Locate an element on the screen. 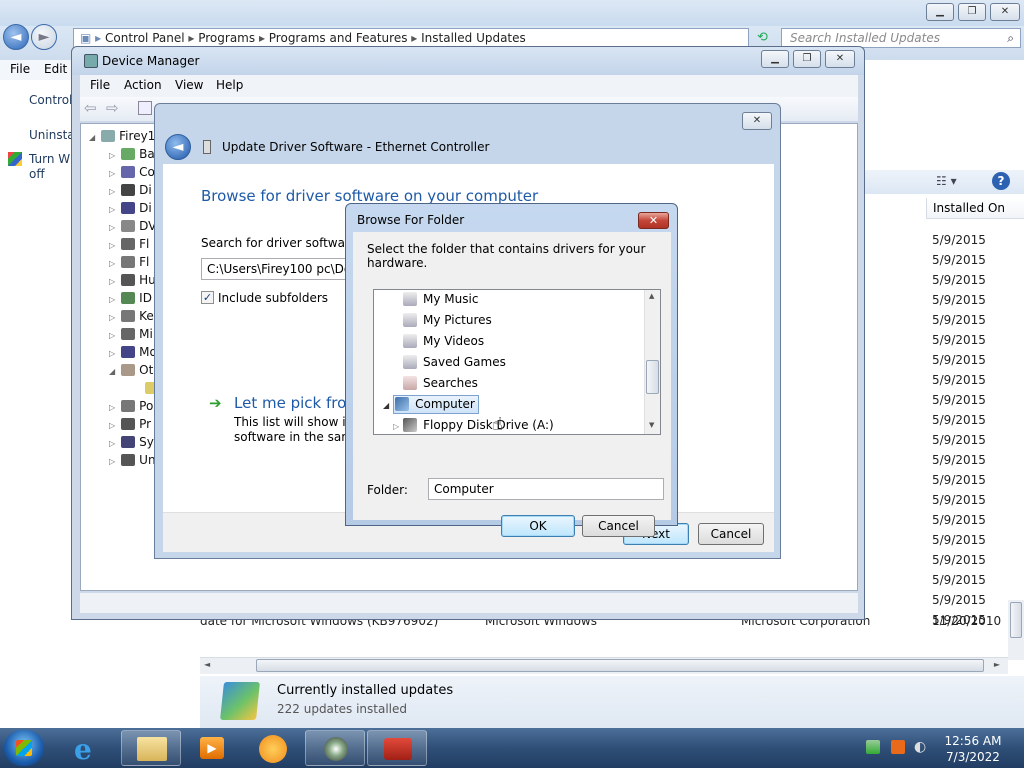 This screenshot has width=1024, height=768. tree-node: ▷ Hu is located at coordinates (132, 280).